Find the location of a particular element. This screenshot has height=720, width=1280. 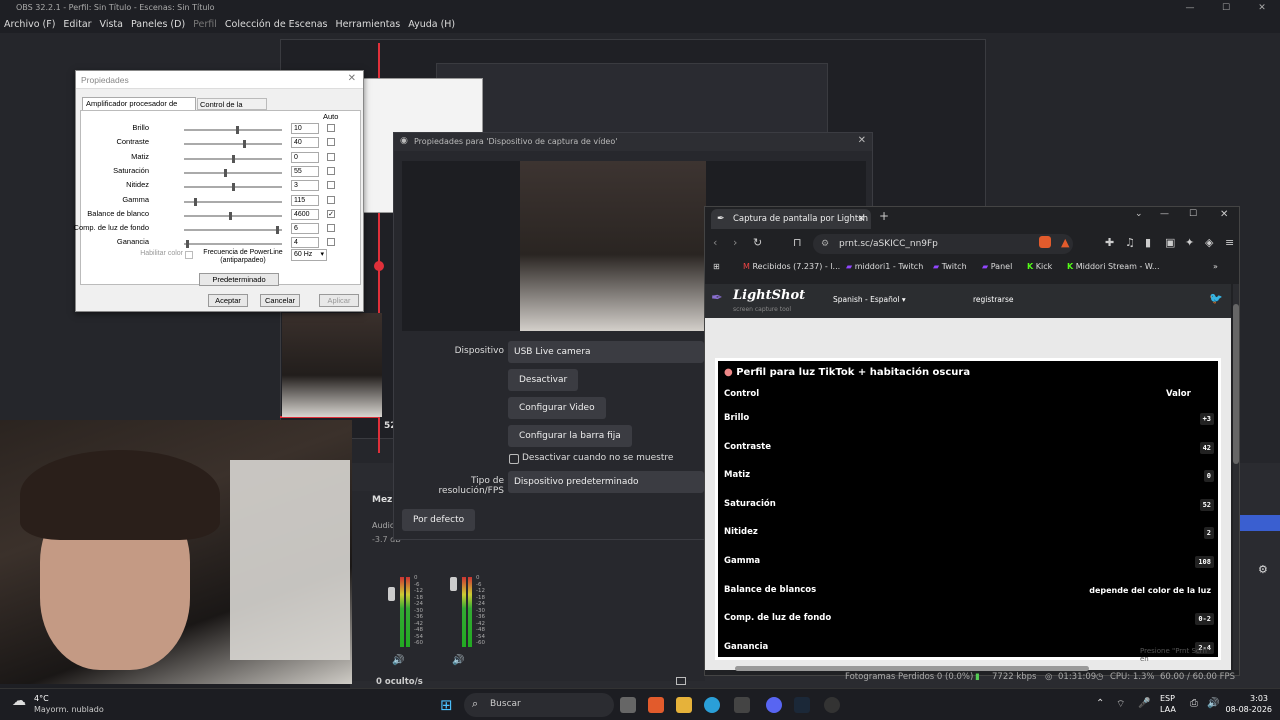

discord-icon is located at coordinates (774, 705).